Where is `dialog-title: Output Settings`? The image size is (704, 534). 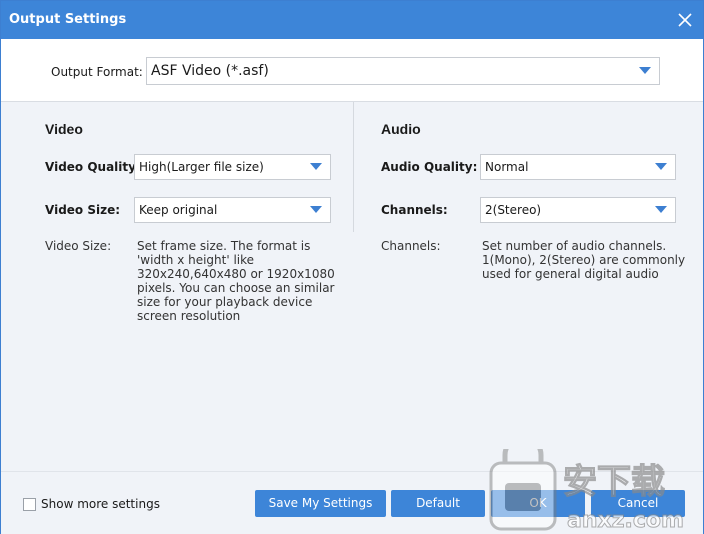
dialog-title: Output Settings is located at coordinates (68, 19).